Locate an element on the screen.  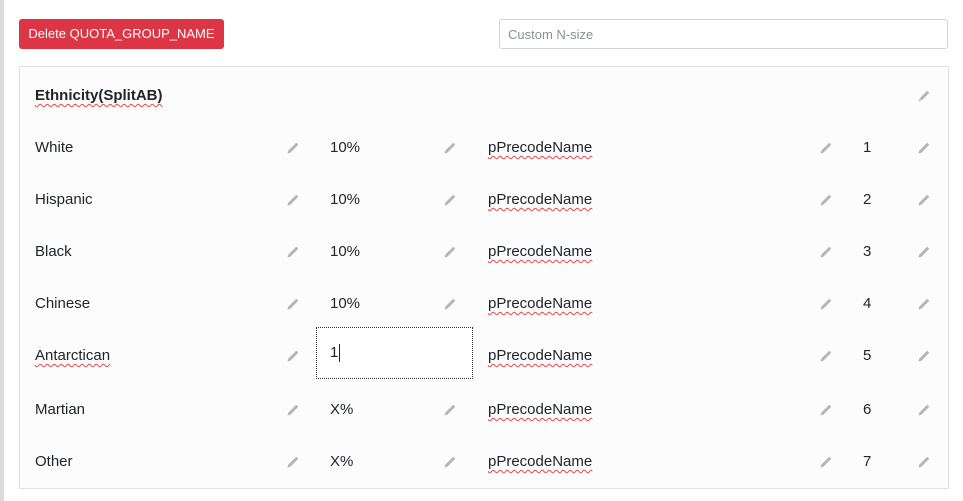
quota-row: Other X% pPrecodeName 7 is located at coordinates (484, 462).